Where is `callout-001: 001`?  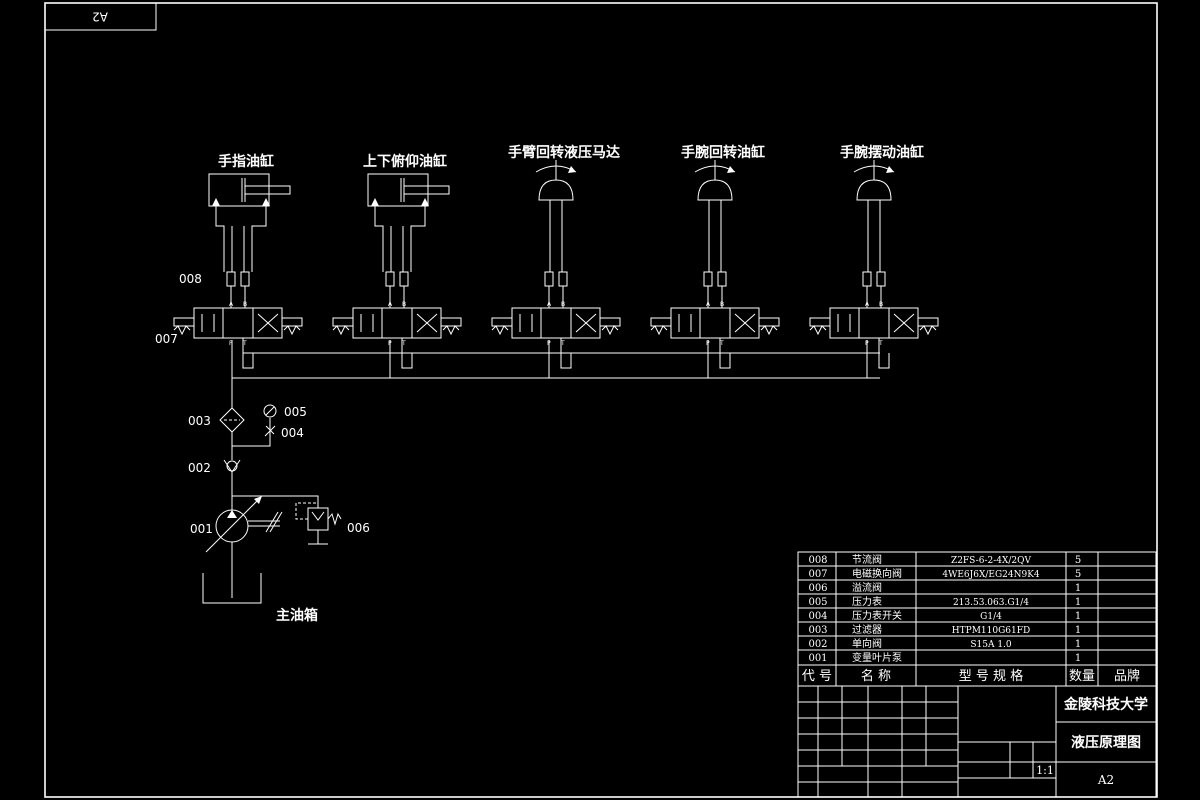 callout-001: 001 is located at coordinates (201, 529).